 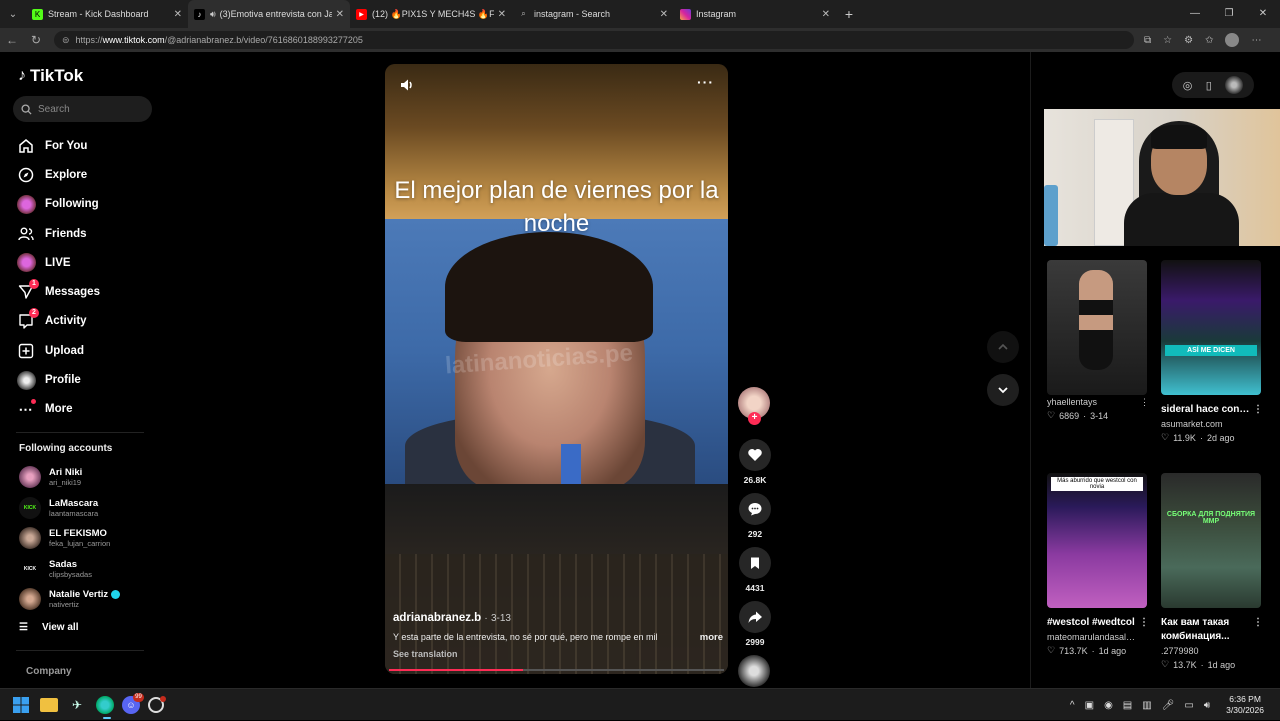 I want to click on edge-browser-icon, so click(x=105, y=707).